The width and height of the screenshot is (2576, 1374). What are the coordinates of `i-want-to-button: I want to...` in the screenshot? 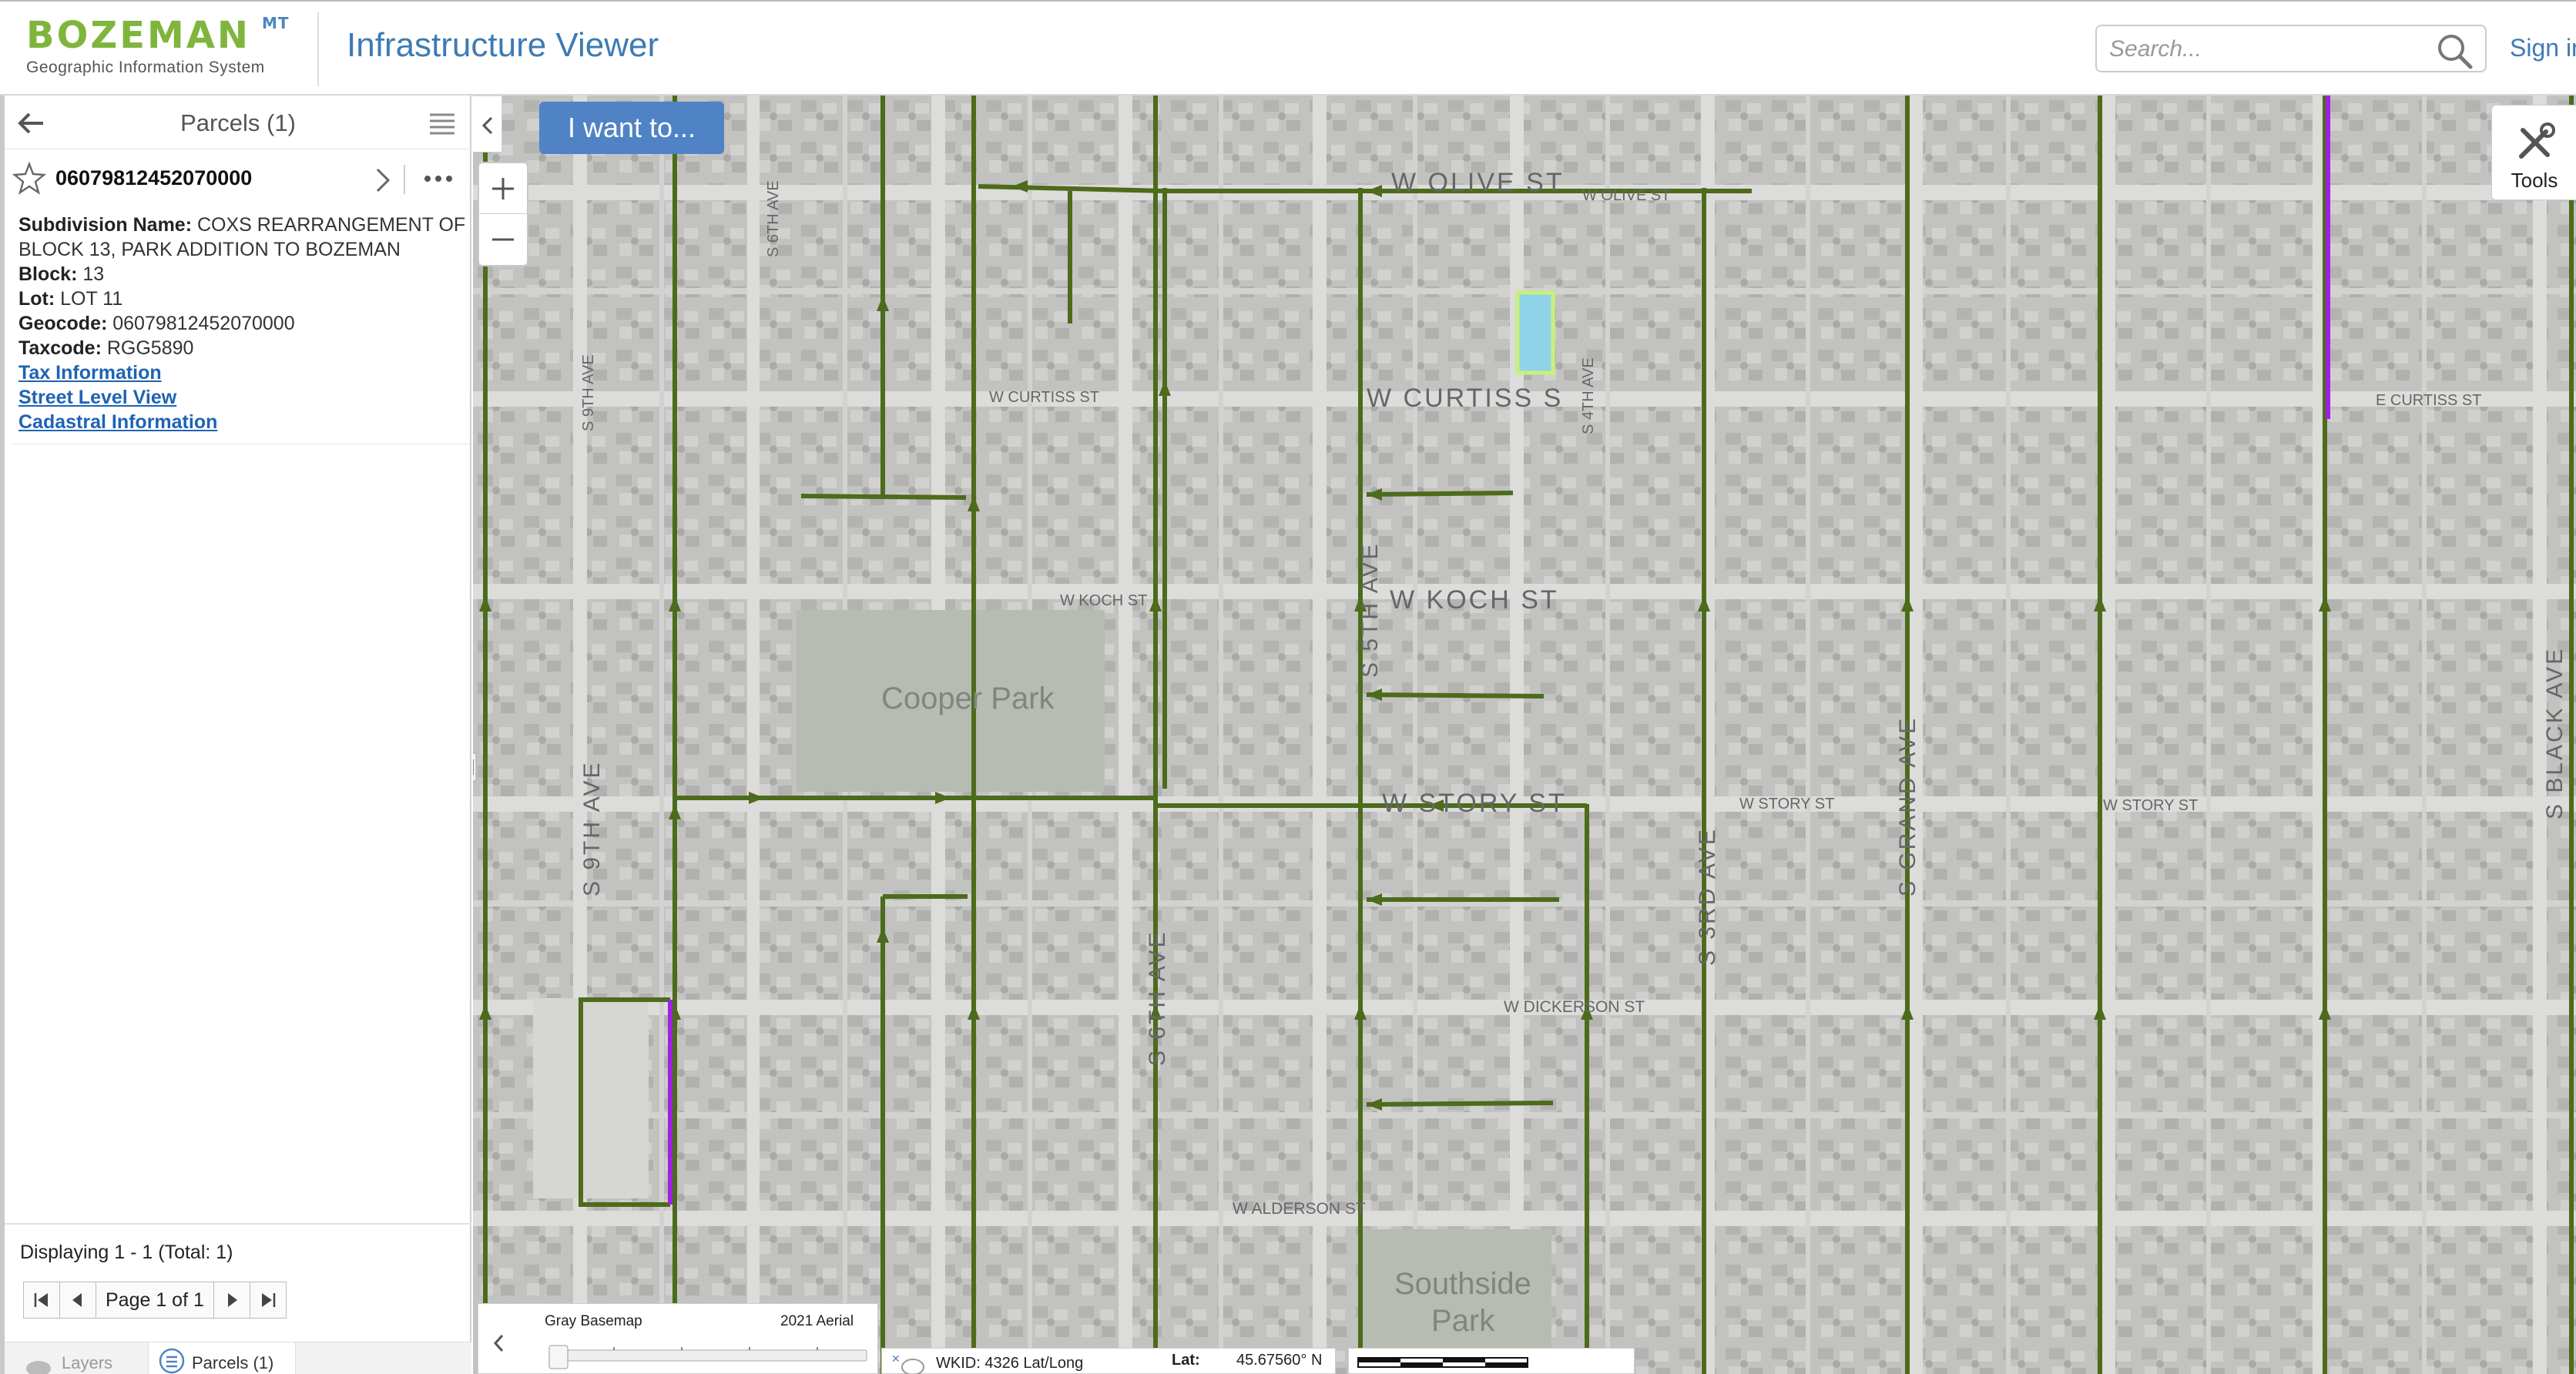 It's located at (631, 128).